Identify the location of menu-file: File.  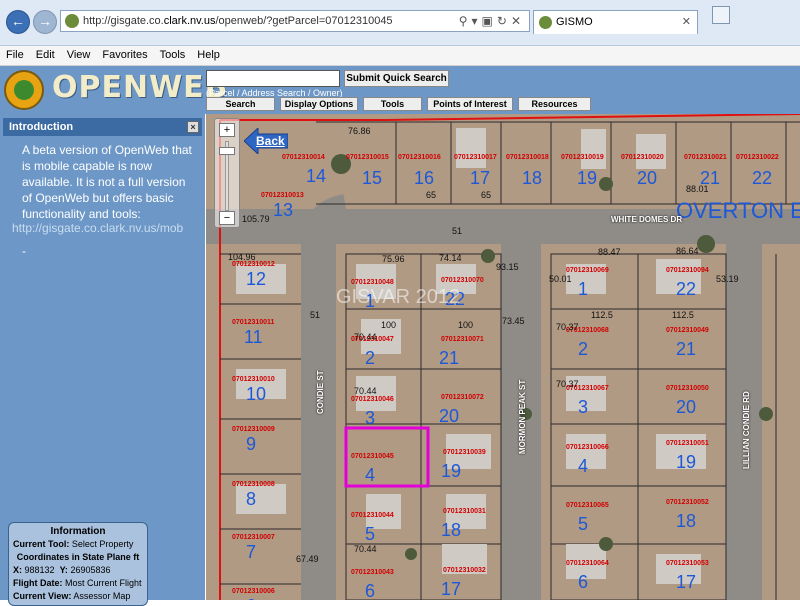
(15, 55).